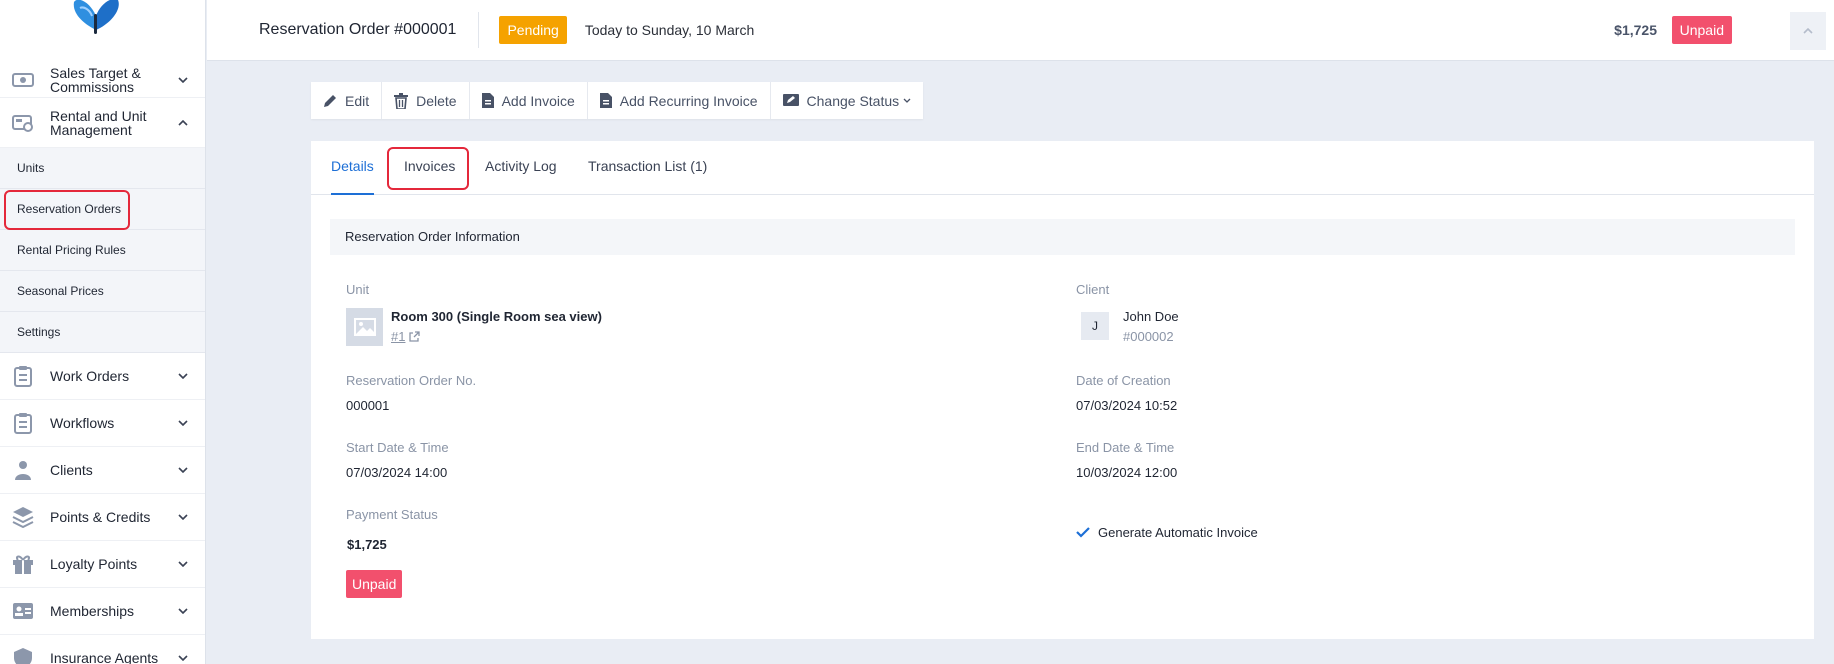 The width and height of the screenshot is (1834, 664). I want to click on tab-details: Details, so click(352, 166).